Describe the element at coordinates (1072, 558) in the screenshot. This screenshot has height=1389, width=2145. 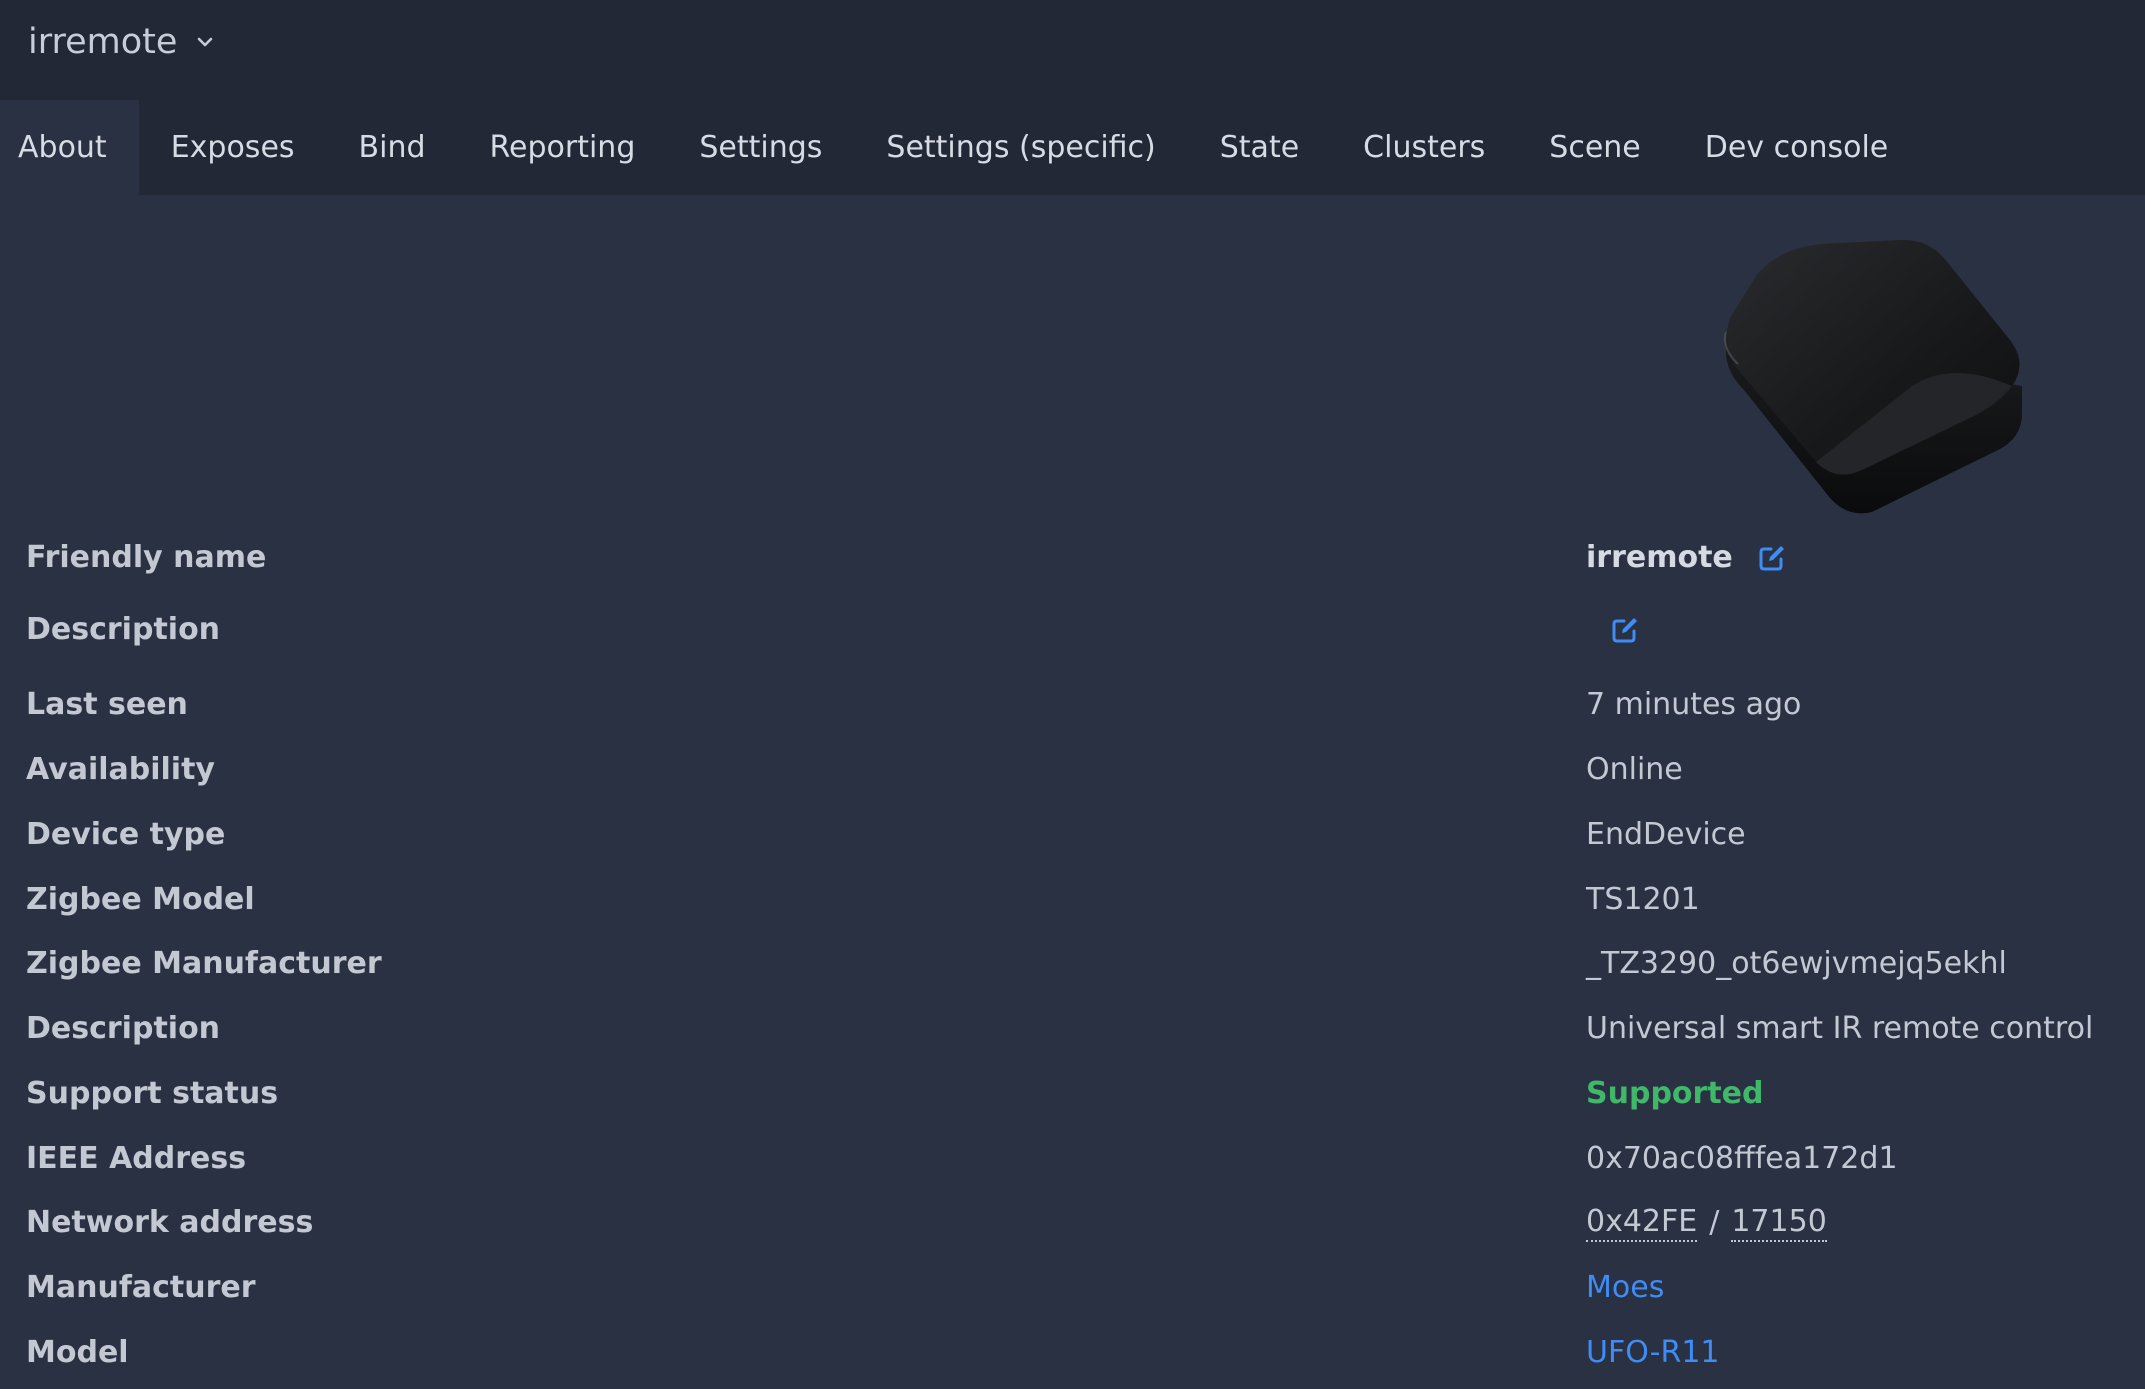
I see `row-friendly-name: Friendly name irremote` at that location.